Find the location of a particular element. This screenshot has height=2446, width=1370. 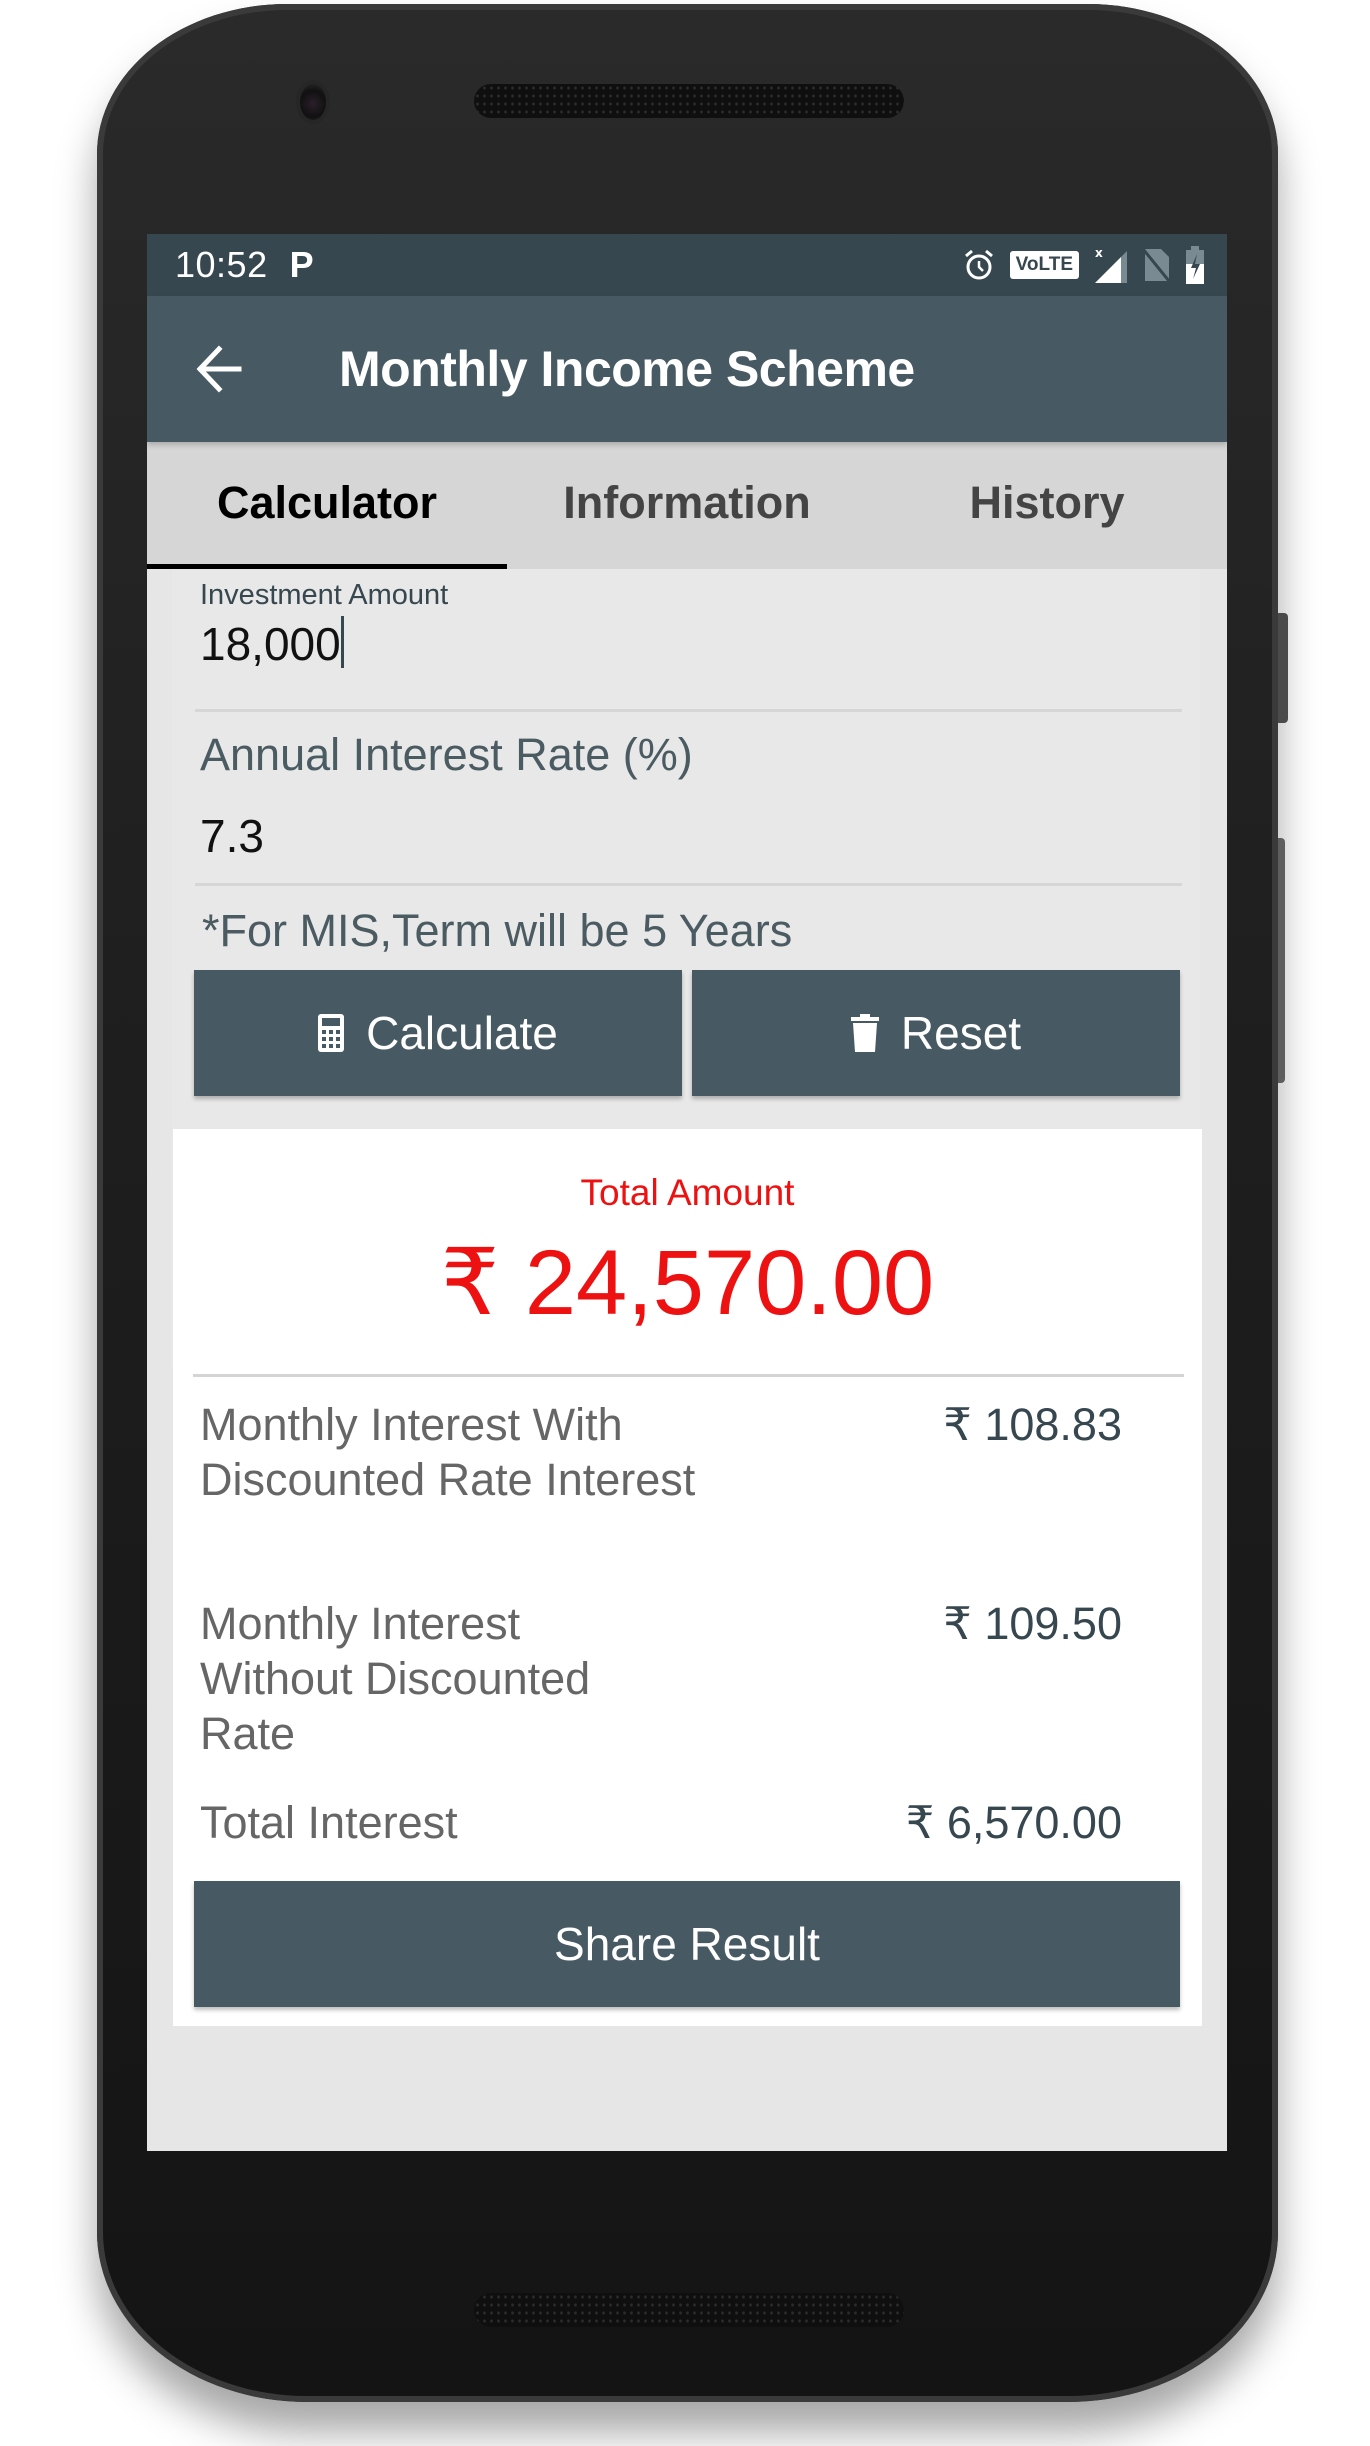

total-amount-label: Total Amount is located at coordinates (687, 1192).